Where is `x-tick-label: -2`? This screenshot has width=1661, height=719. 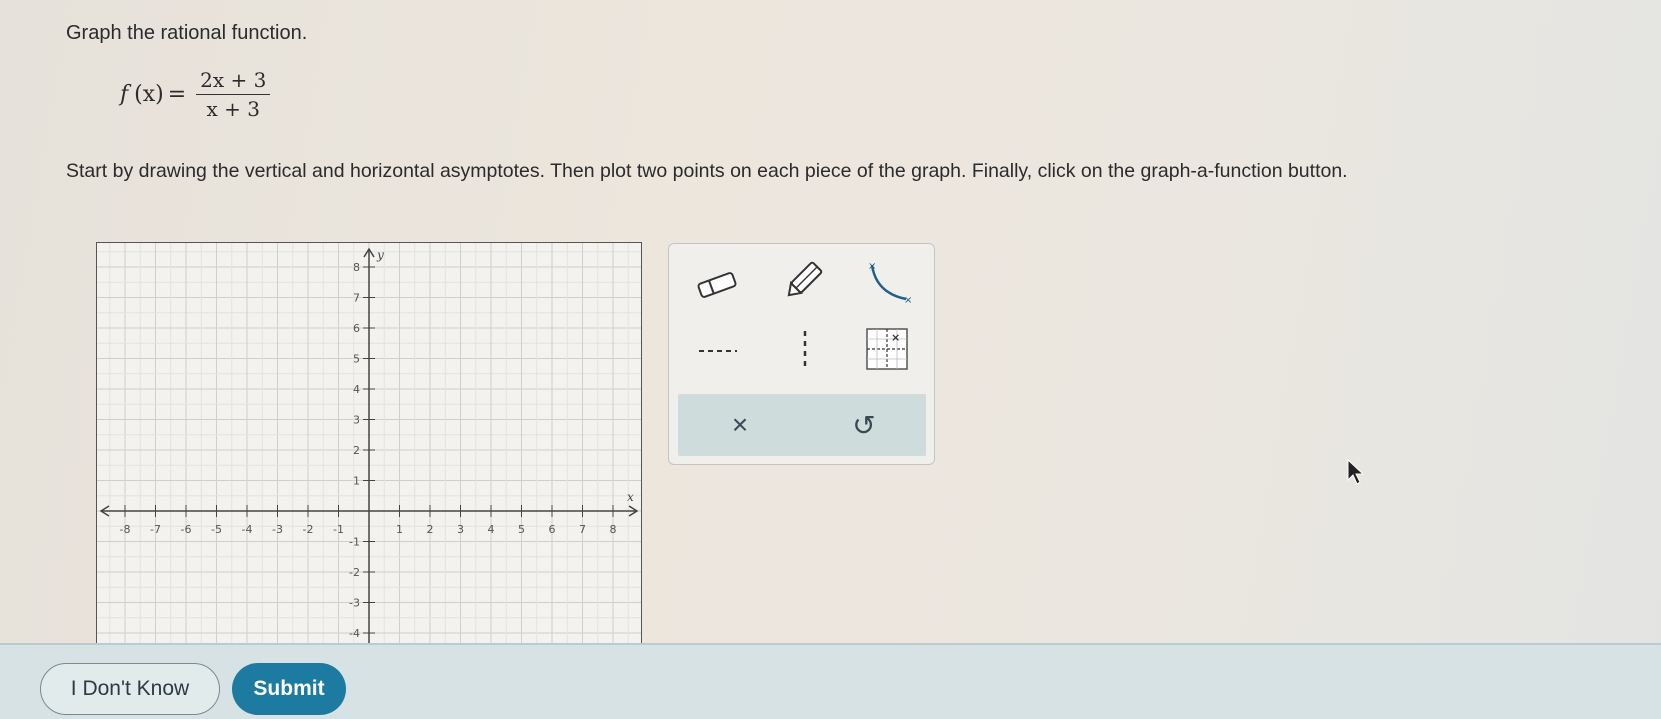
x-tick-label: -2 is located at coordinates (308, 529).